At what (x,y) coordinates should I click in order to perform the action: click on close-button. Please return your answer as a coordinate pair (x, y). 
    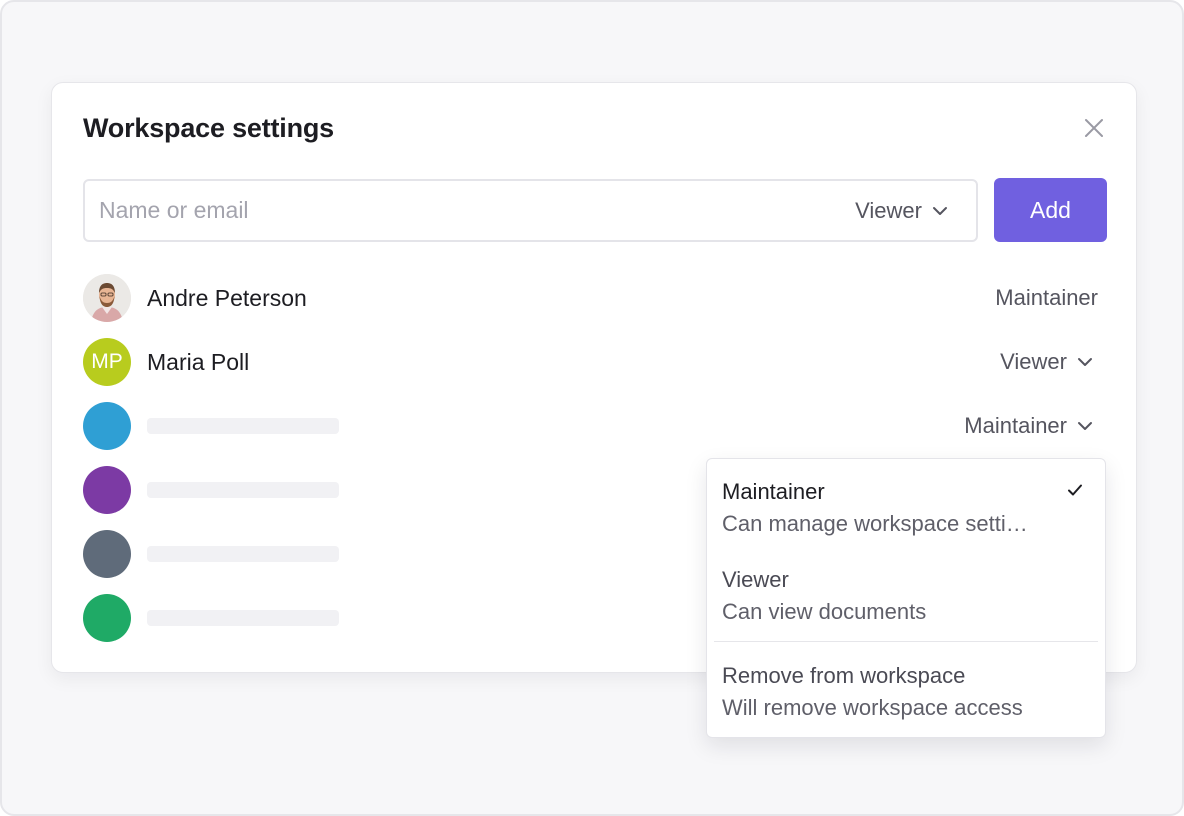
    Looking at the image, I should click on (1094, 128).